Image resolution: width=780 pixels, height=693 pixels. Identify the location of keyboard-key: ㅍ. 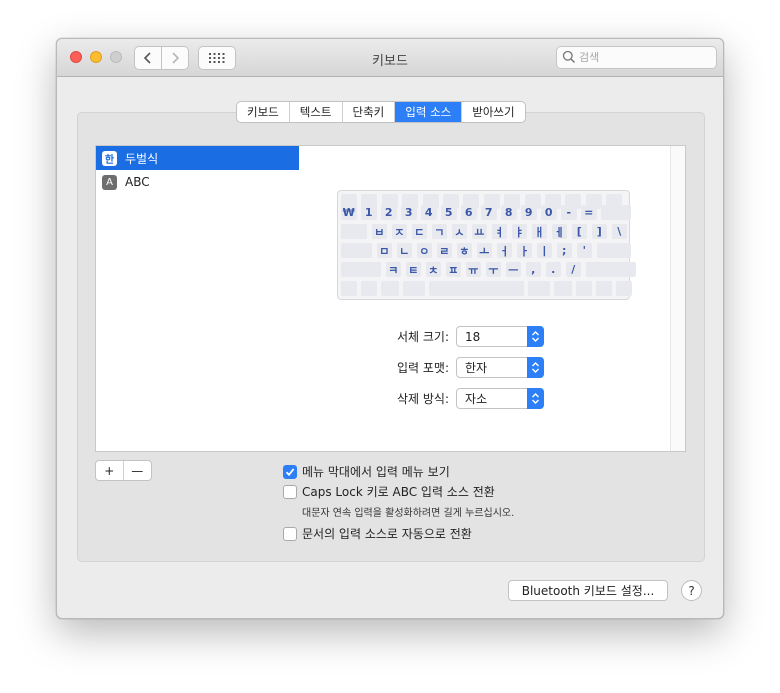
(453, 269).